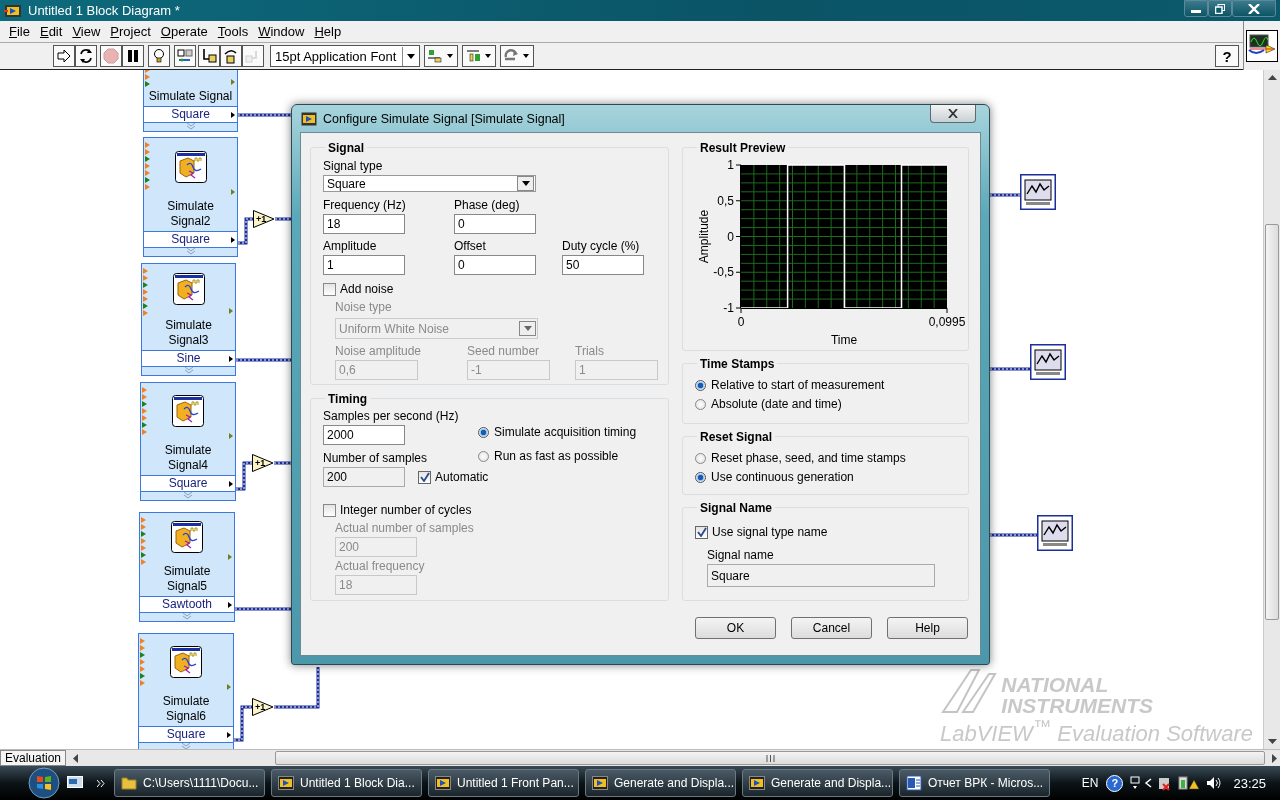 This screenshot has height=800, width=1280. I want to click on checkbox-label: Use signal type name, so click(770, 532).